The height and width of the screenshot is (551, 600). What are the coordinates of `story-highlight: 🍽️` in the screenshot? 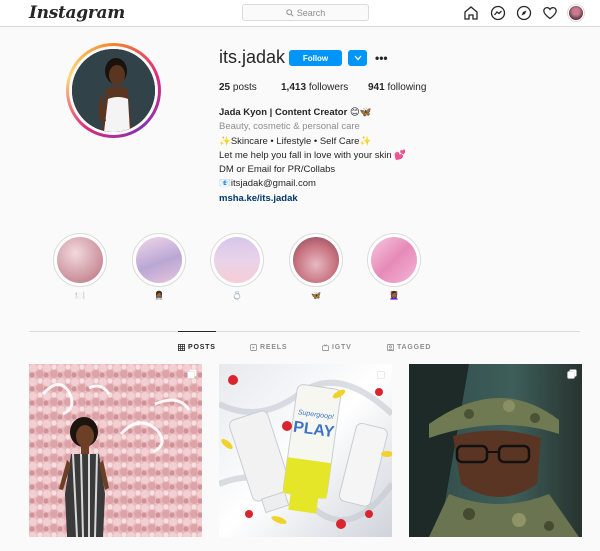 It's located at (80, 266).